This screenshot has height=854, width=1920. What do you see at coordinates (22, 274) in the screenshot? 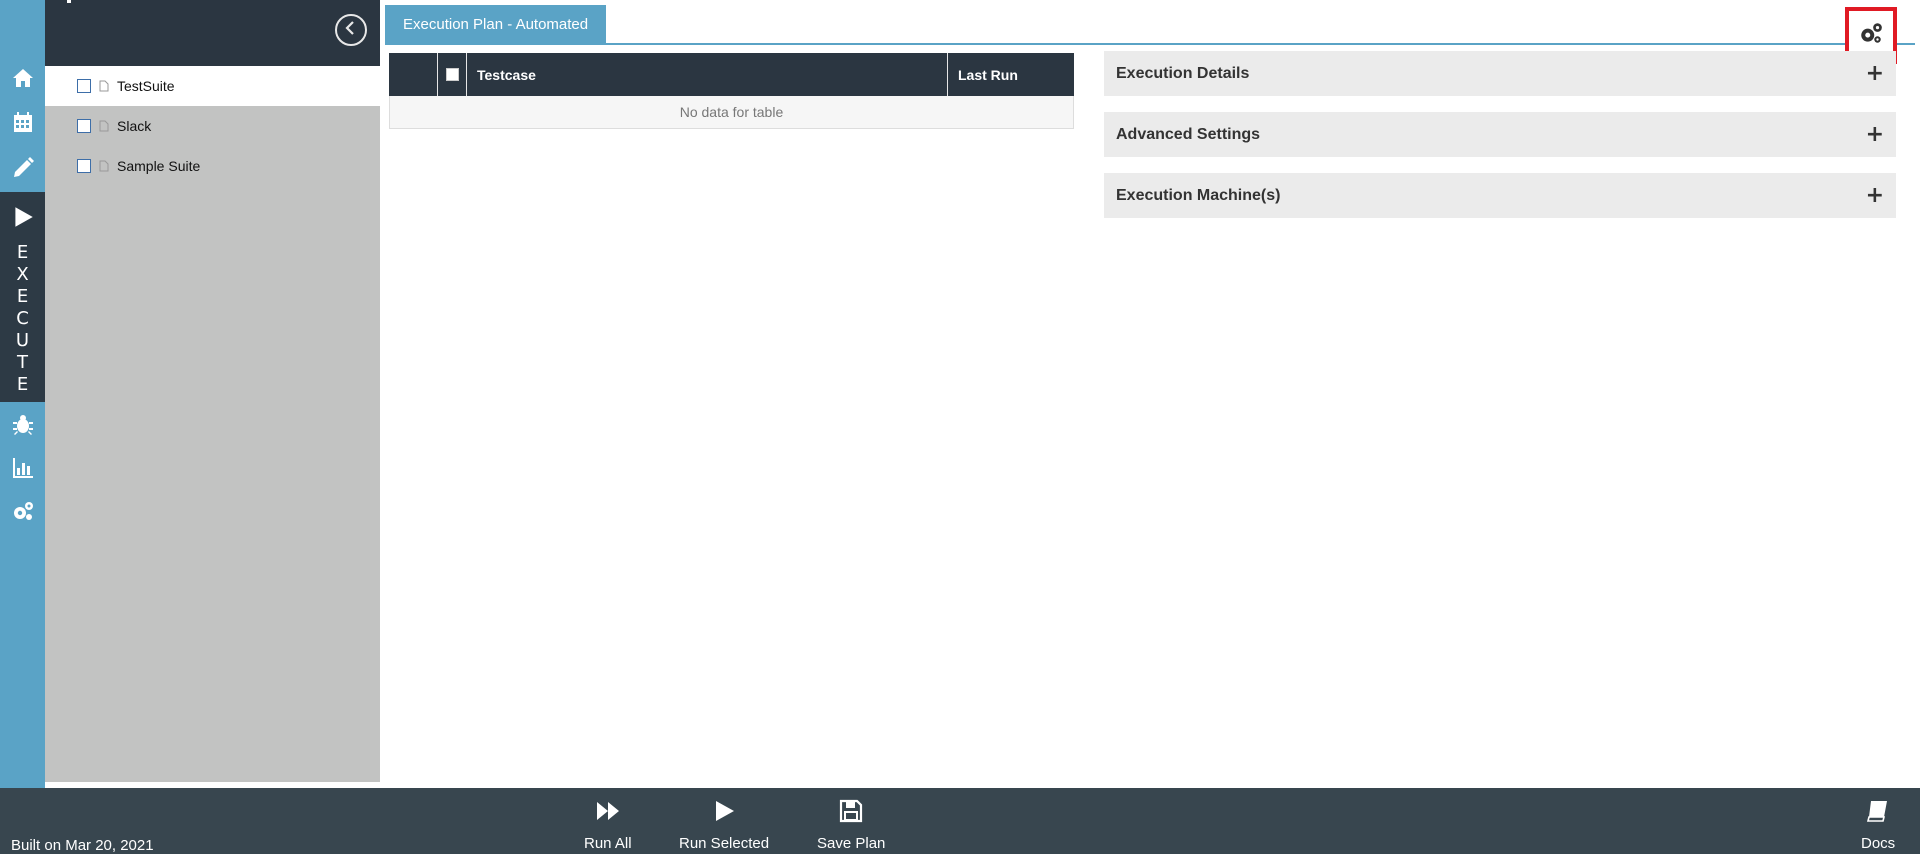
I see `execute-letter: X` at bounding box center [22, 274].